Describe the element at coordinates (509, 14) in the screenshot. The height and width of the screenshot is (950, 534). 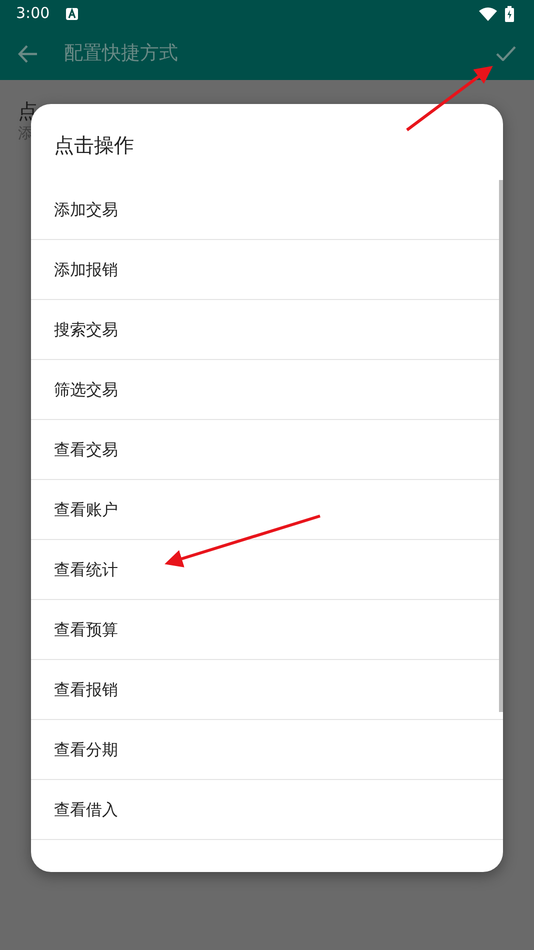
I see `battery-icon` at that location.